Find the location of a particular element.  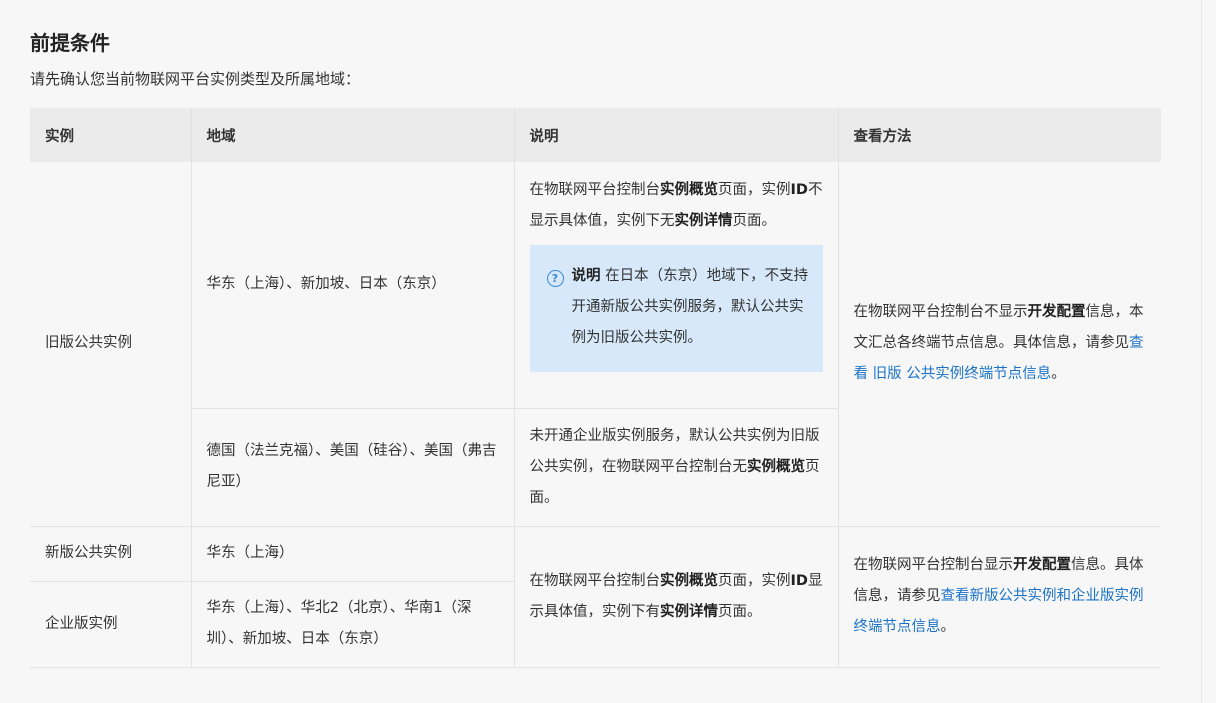

prerequisites-section: 前提条件 请先确认您当前物联网平台实例类型及所属地域： is located at coordinates (595, 59).